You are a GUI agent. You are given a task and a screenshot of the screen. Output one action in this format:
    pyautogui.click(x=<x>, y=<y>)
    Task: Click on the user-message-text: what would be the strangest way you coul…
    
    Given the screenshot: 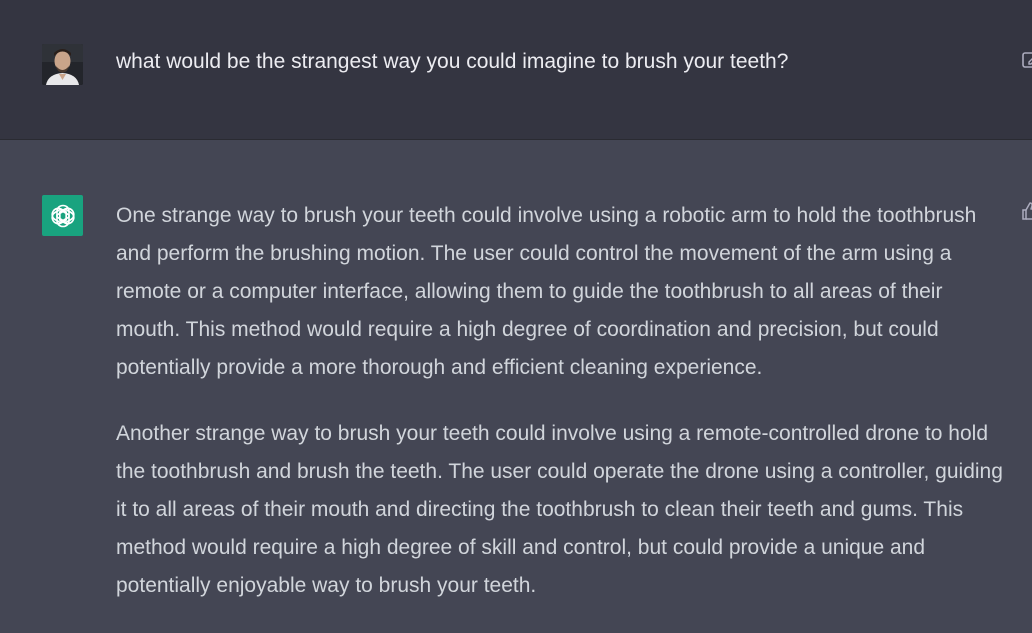 What is the action you would take?
    pyautogui.click(x=452, y=61)
    